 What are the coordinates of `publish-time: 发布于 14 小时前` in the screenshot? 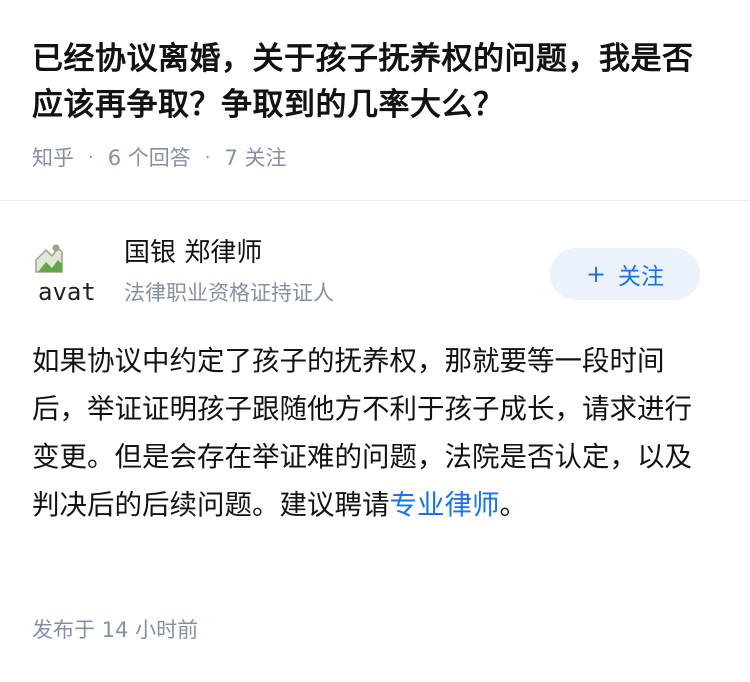 It's located at (115, 630).